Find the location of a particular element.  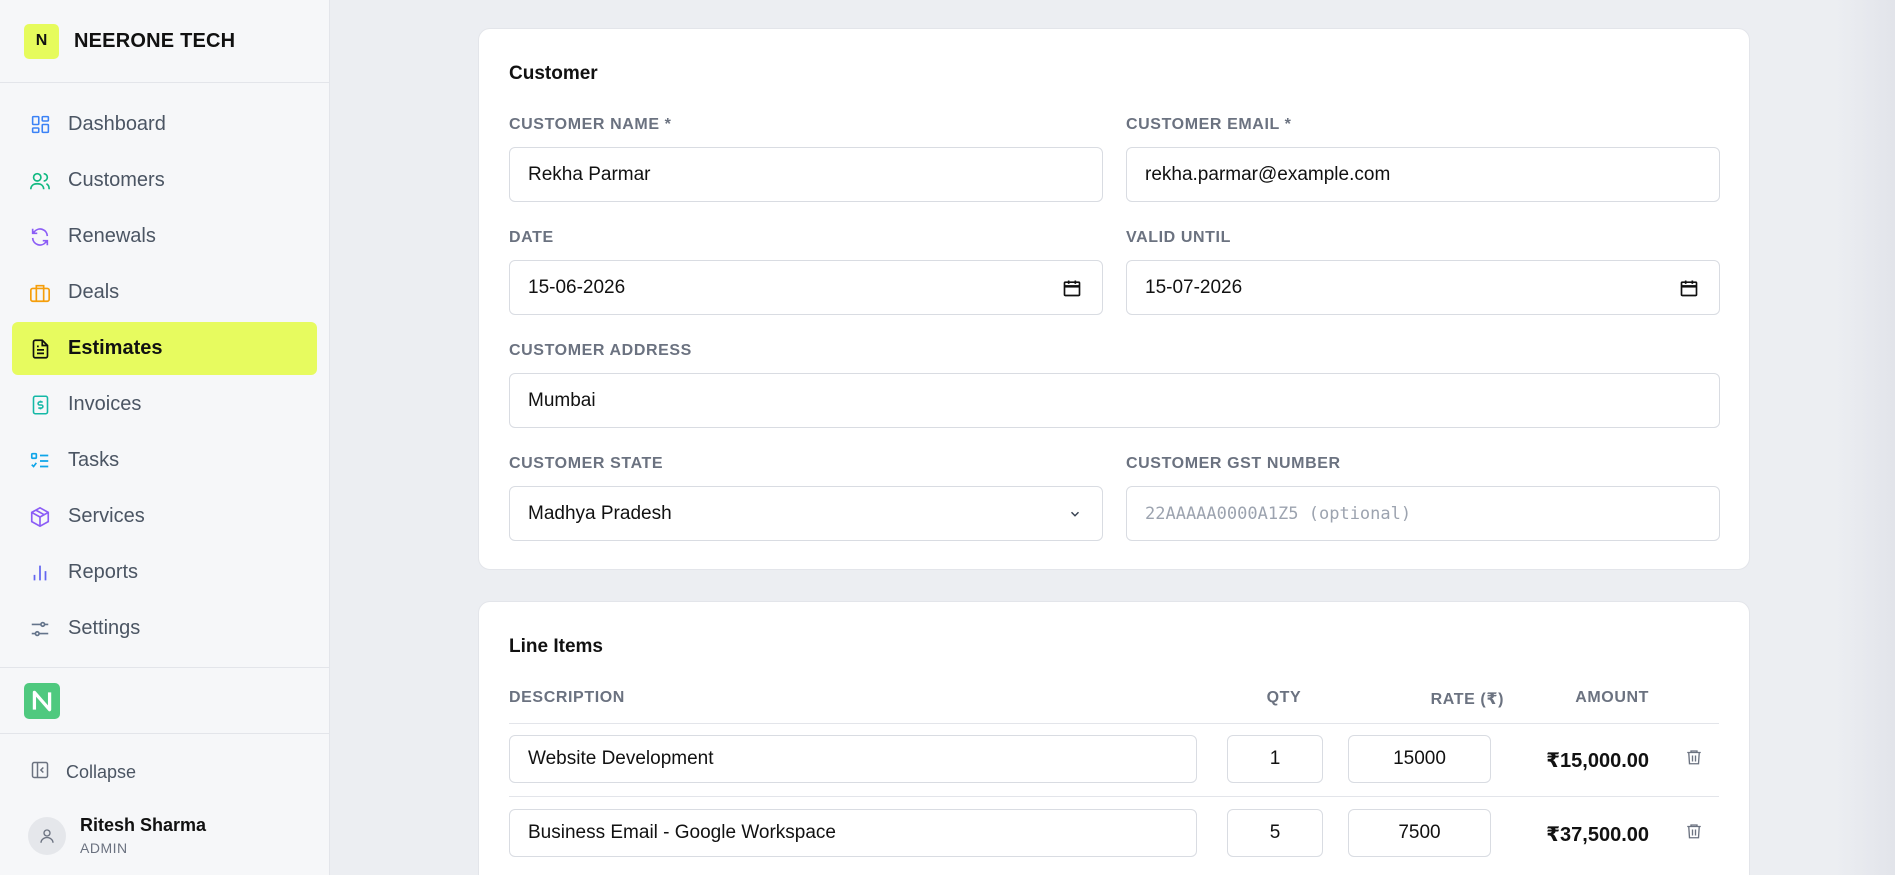

column-header-rate: RATE (₹) is located at coordinates (1467, 699).